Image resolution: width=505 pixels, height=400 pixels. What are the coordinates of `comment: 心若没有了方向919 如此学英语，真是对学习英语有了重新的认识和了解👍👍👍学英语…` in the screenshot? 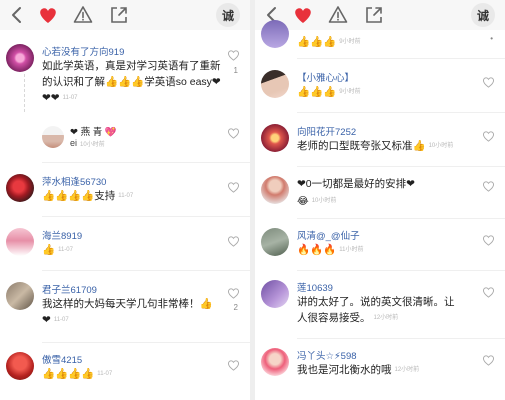 It's located at (125, 86).